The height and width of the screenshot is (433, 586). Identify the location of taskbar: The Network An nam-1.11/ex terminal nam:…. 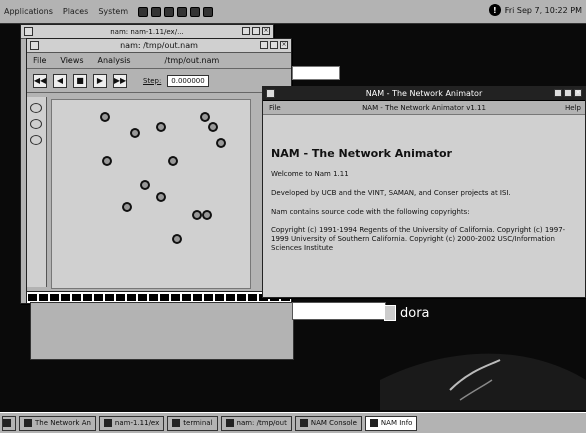
(293, 422).